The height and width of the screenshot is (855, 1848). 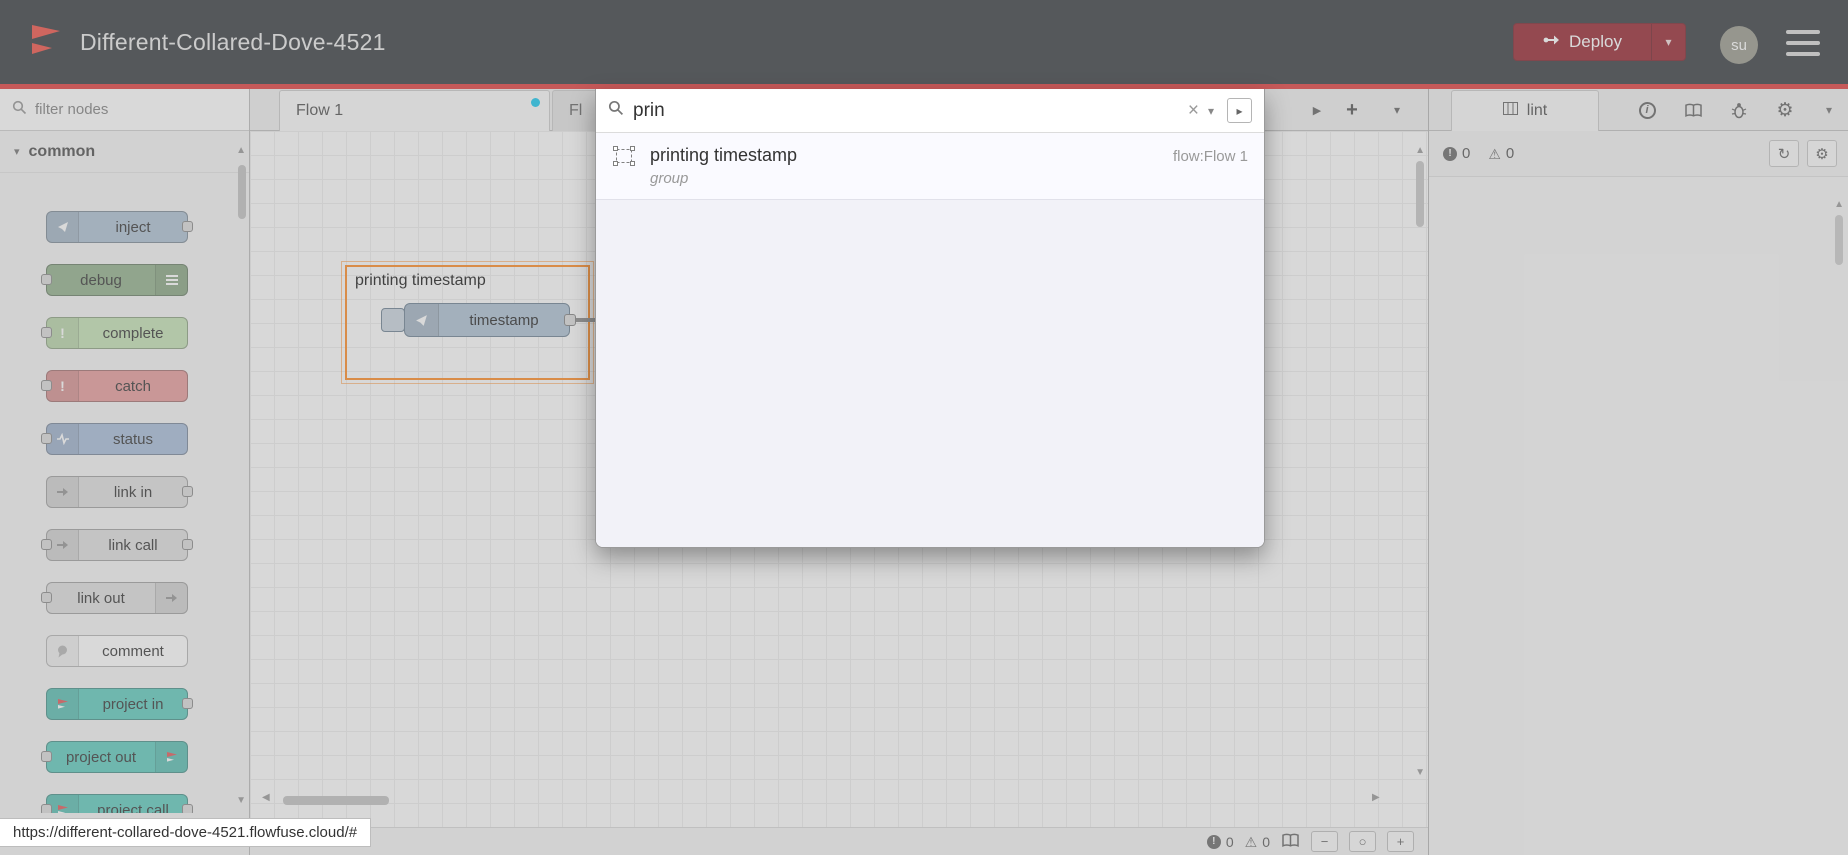 I want to click on search-options-chevron-icon: ▾, so click(x=1211, y=111).